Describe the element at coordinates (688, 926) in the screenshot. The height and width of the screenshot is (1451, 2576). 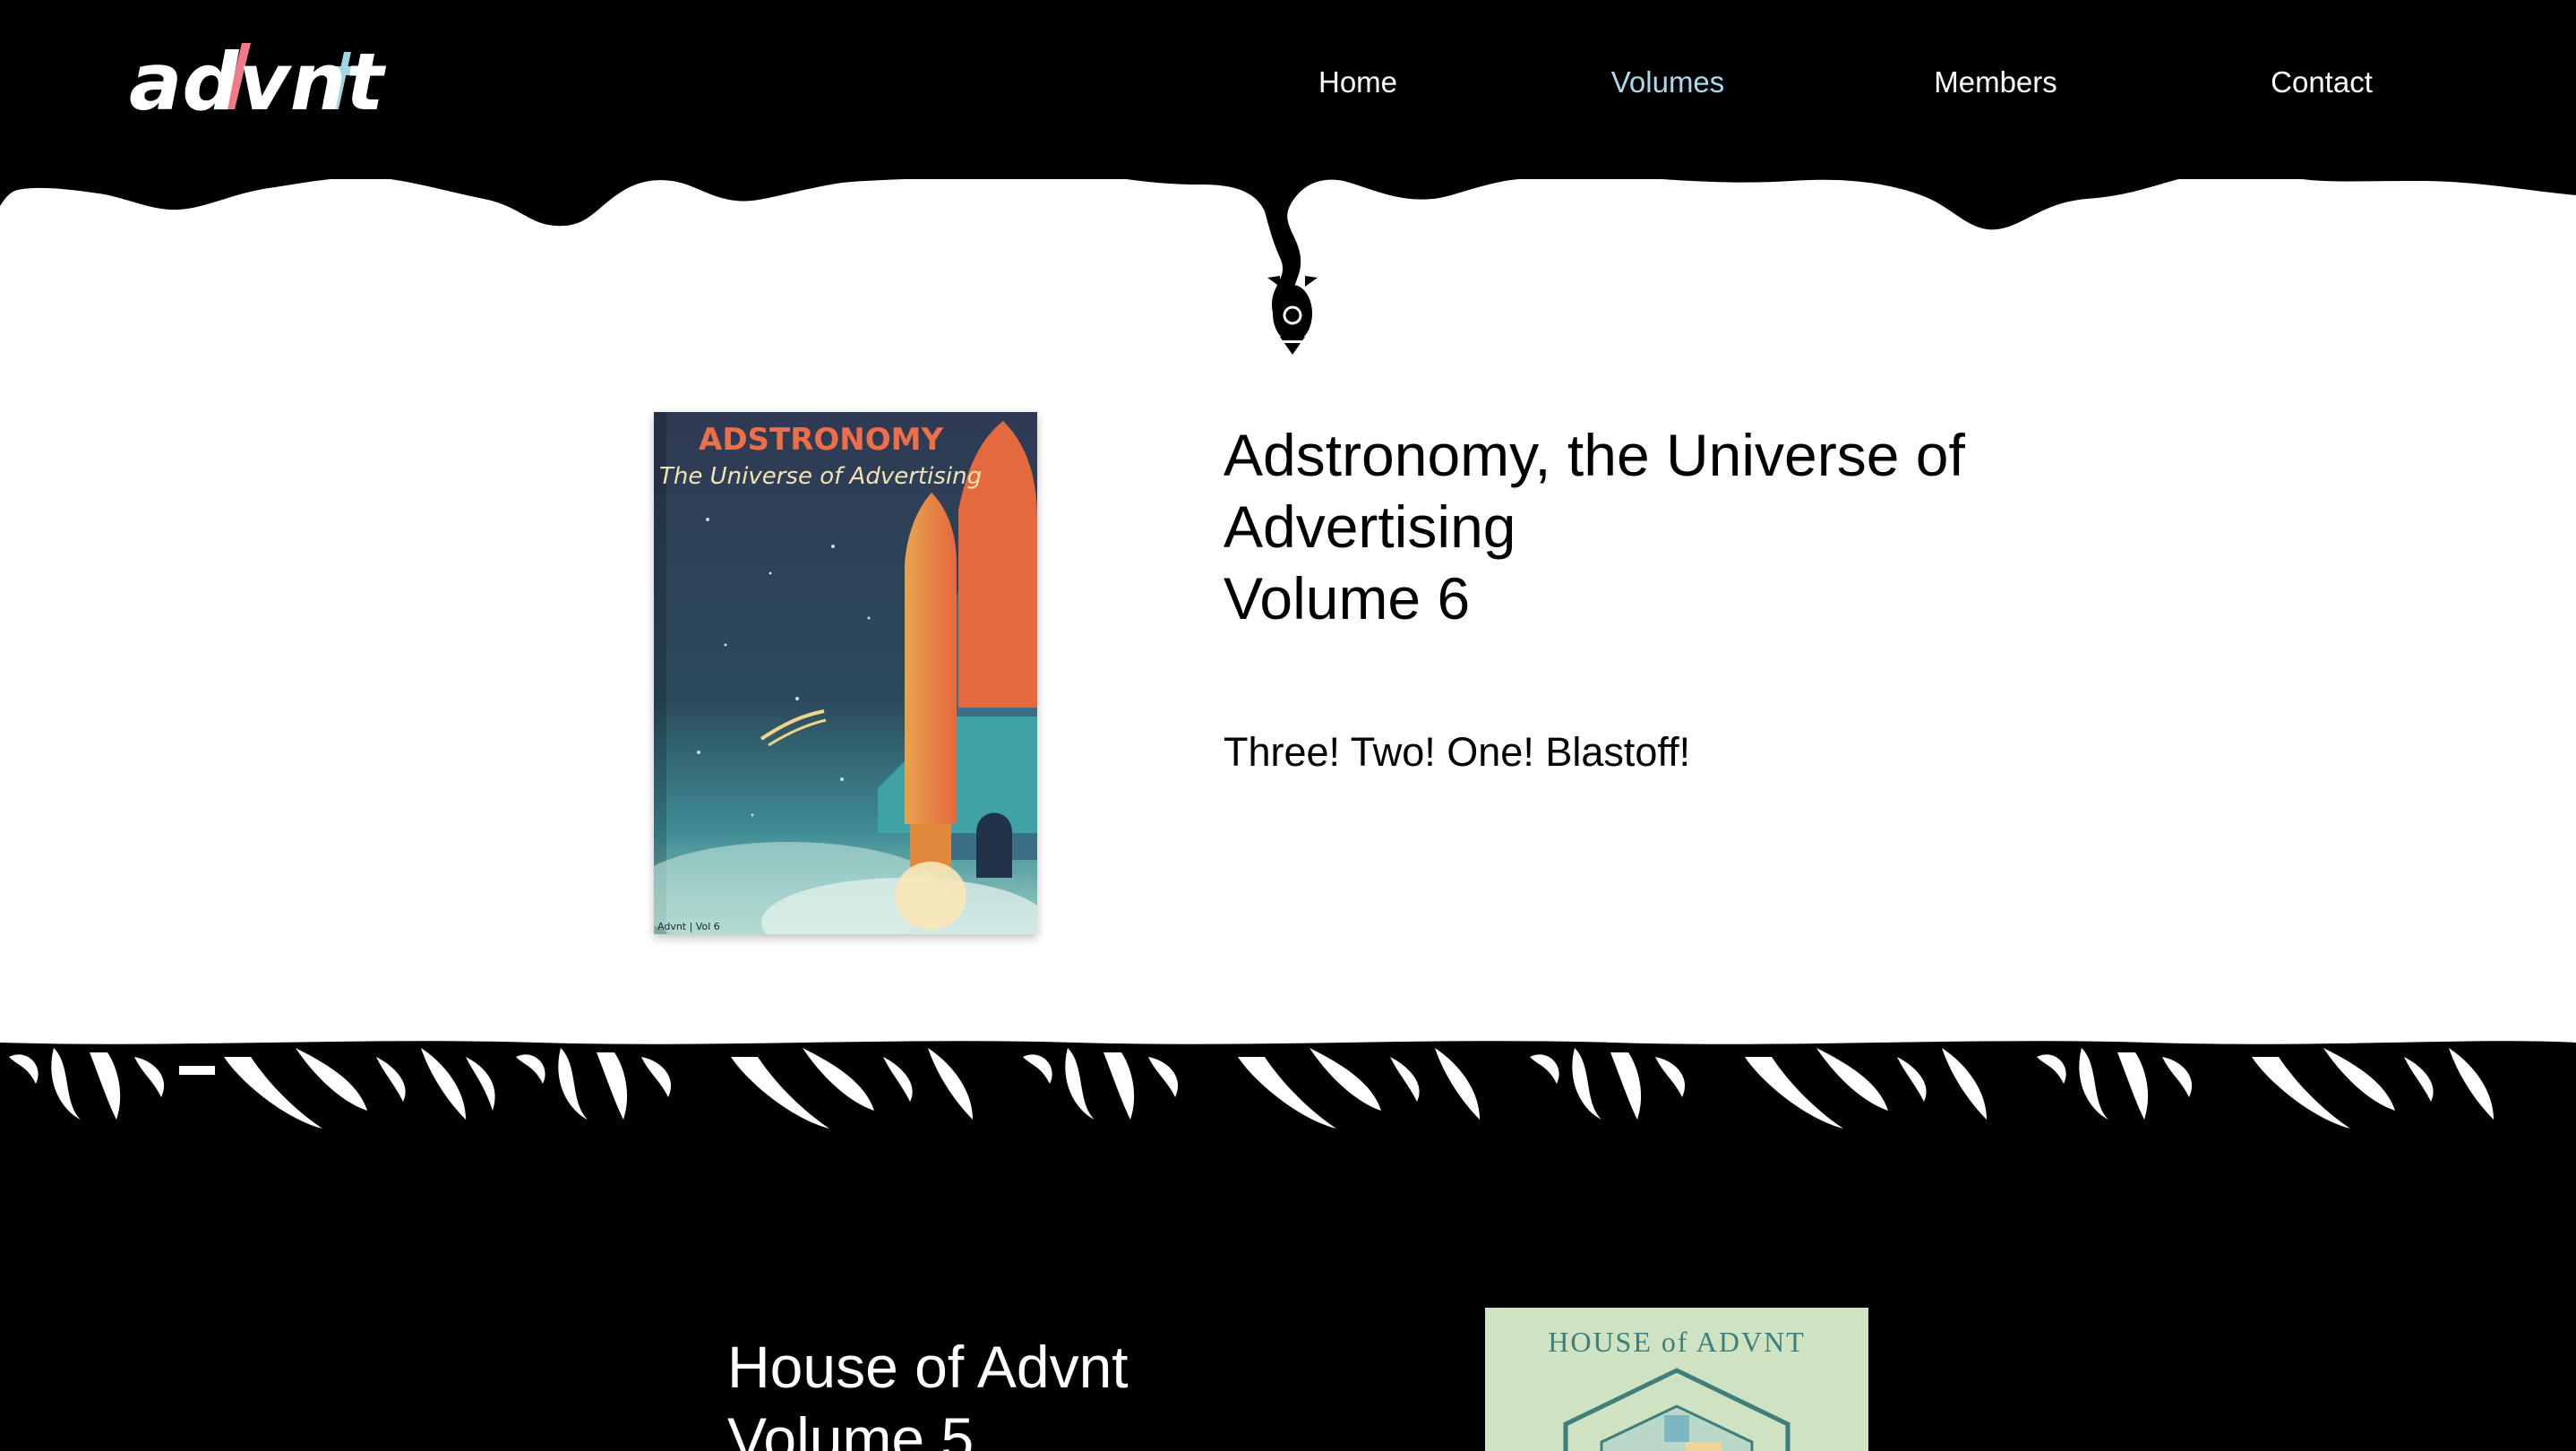
I see `cover6-footer: Advnt | Vol 6` at that location.